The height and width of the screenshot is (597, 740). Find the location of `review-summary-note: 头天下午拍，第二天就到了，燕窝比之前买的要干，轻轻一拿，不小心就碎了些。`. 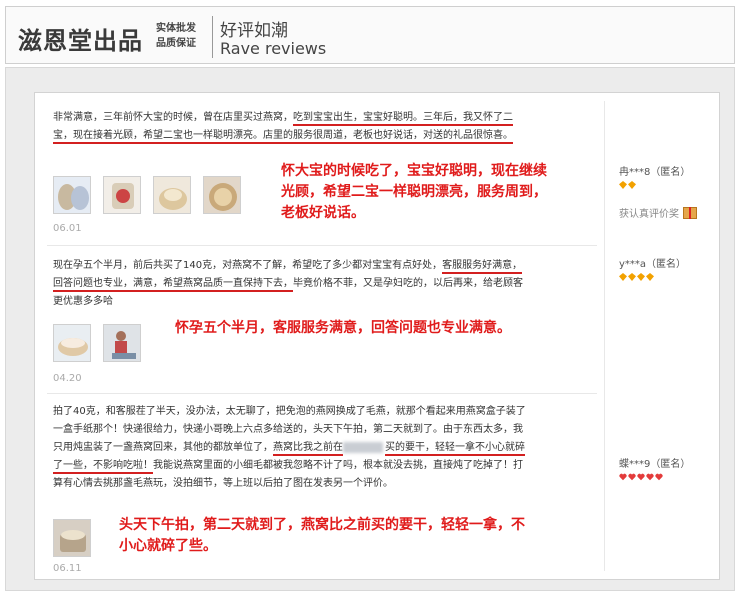

review-summary-note: 头天下午拍，第二天就到了，燕窝比之前买的要干，轻轻一拿，不小心就碎了些。 is located at coordinates (322, 535).